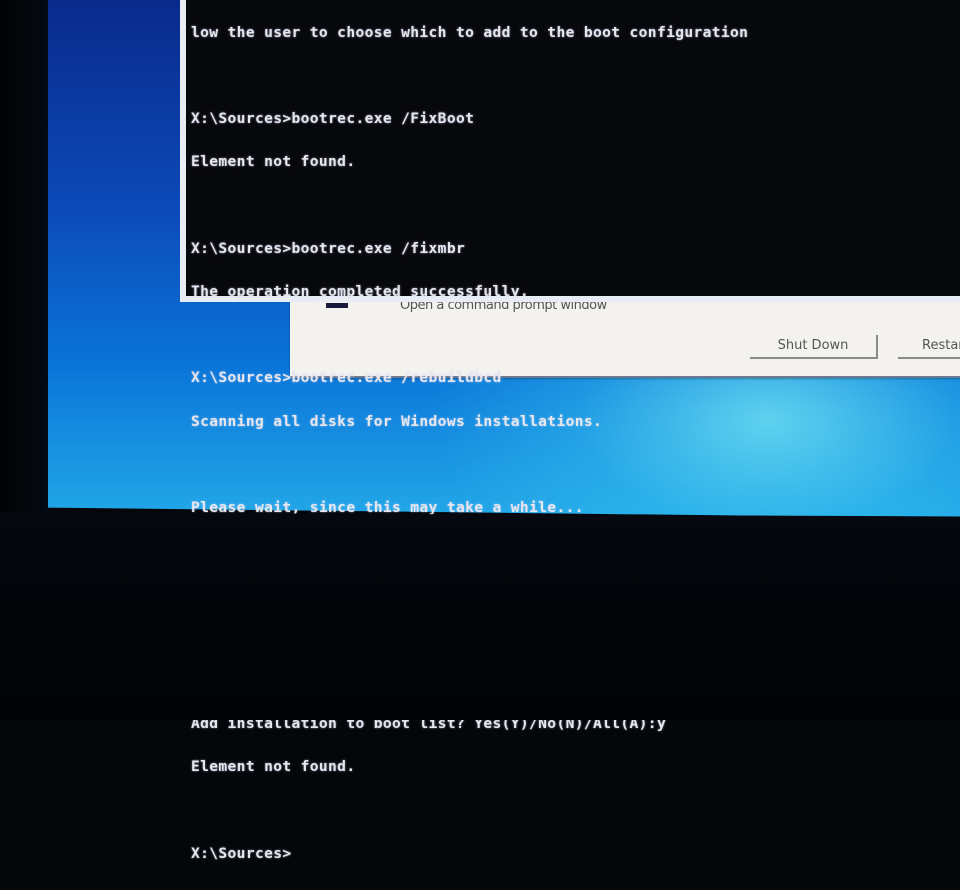  I want to click on console-line: X:\Sources>bootrec.exe /fixmbr, so click(328, 248).